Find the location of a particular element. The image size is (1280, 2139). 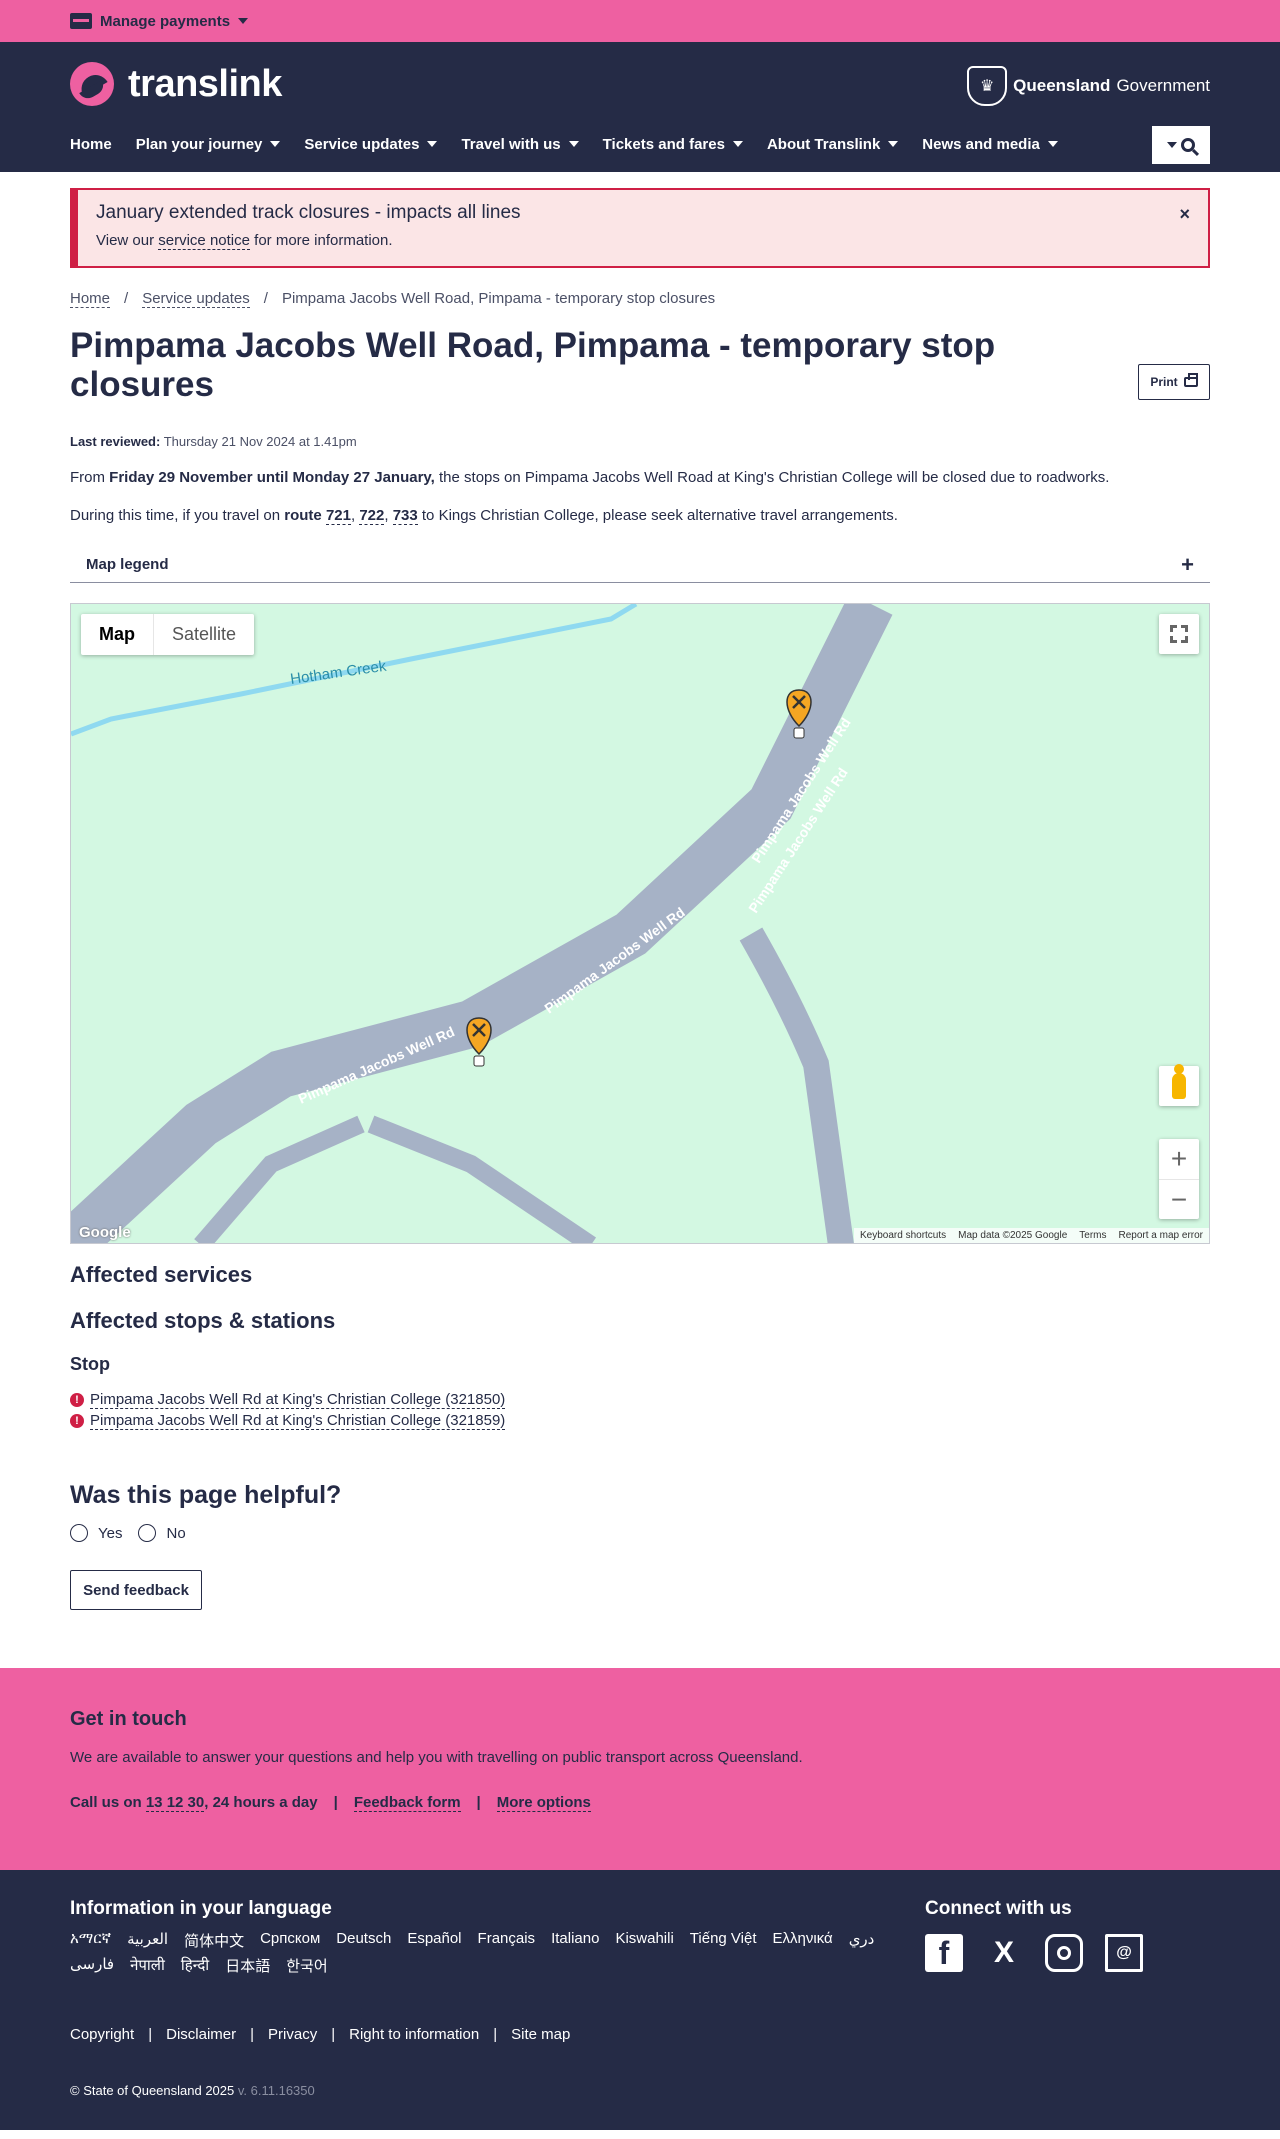

language-link: Italiano is located at coordinates (575, 1940).